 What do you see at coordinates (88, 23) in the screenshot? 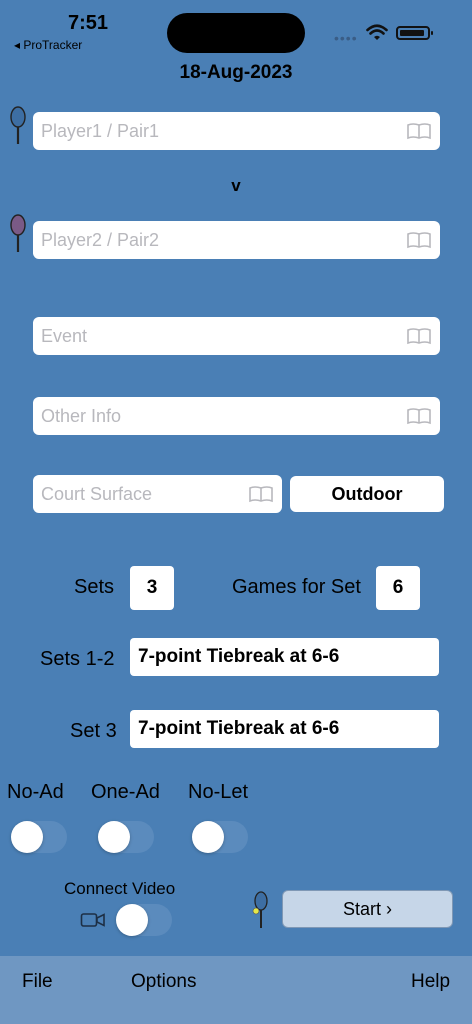
I see `status-time: 7:51` at bounding box center [88, 23].